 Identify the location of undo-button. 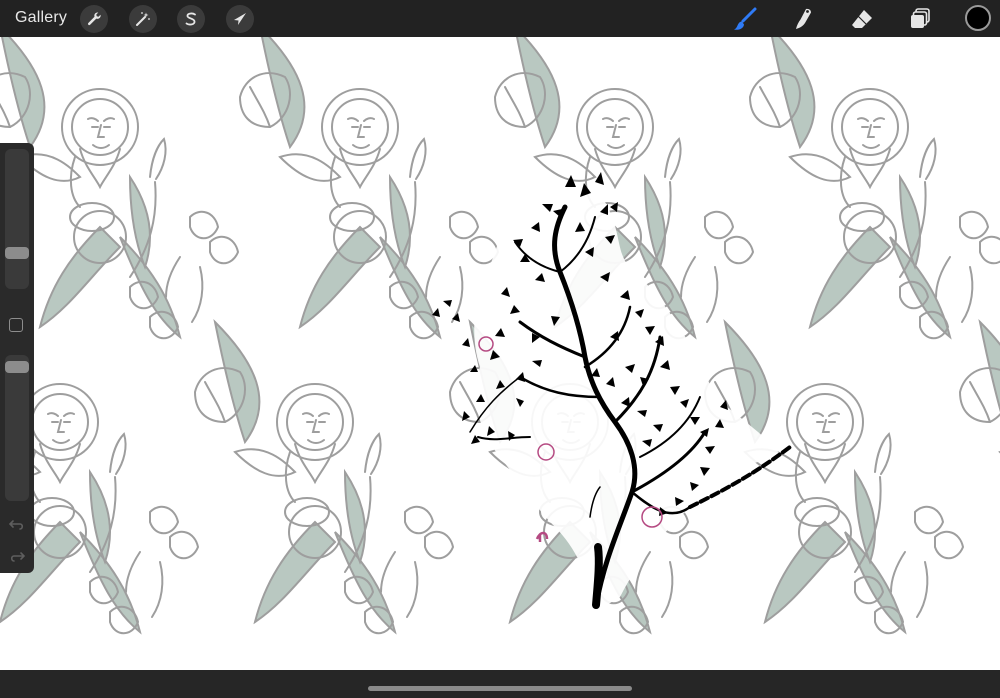
(17, 524).